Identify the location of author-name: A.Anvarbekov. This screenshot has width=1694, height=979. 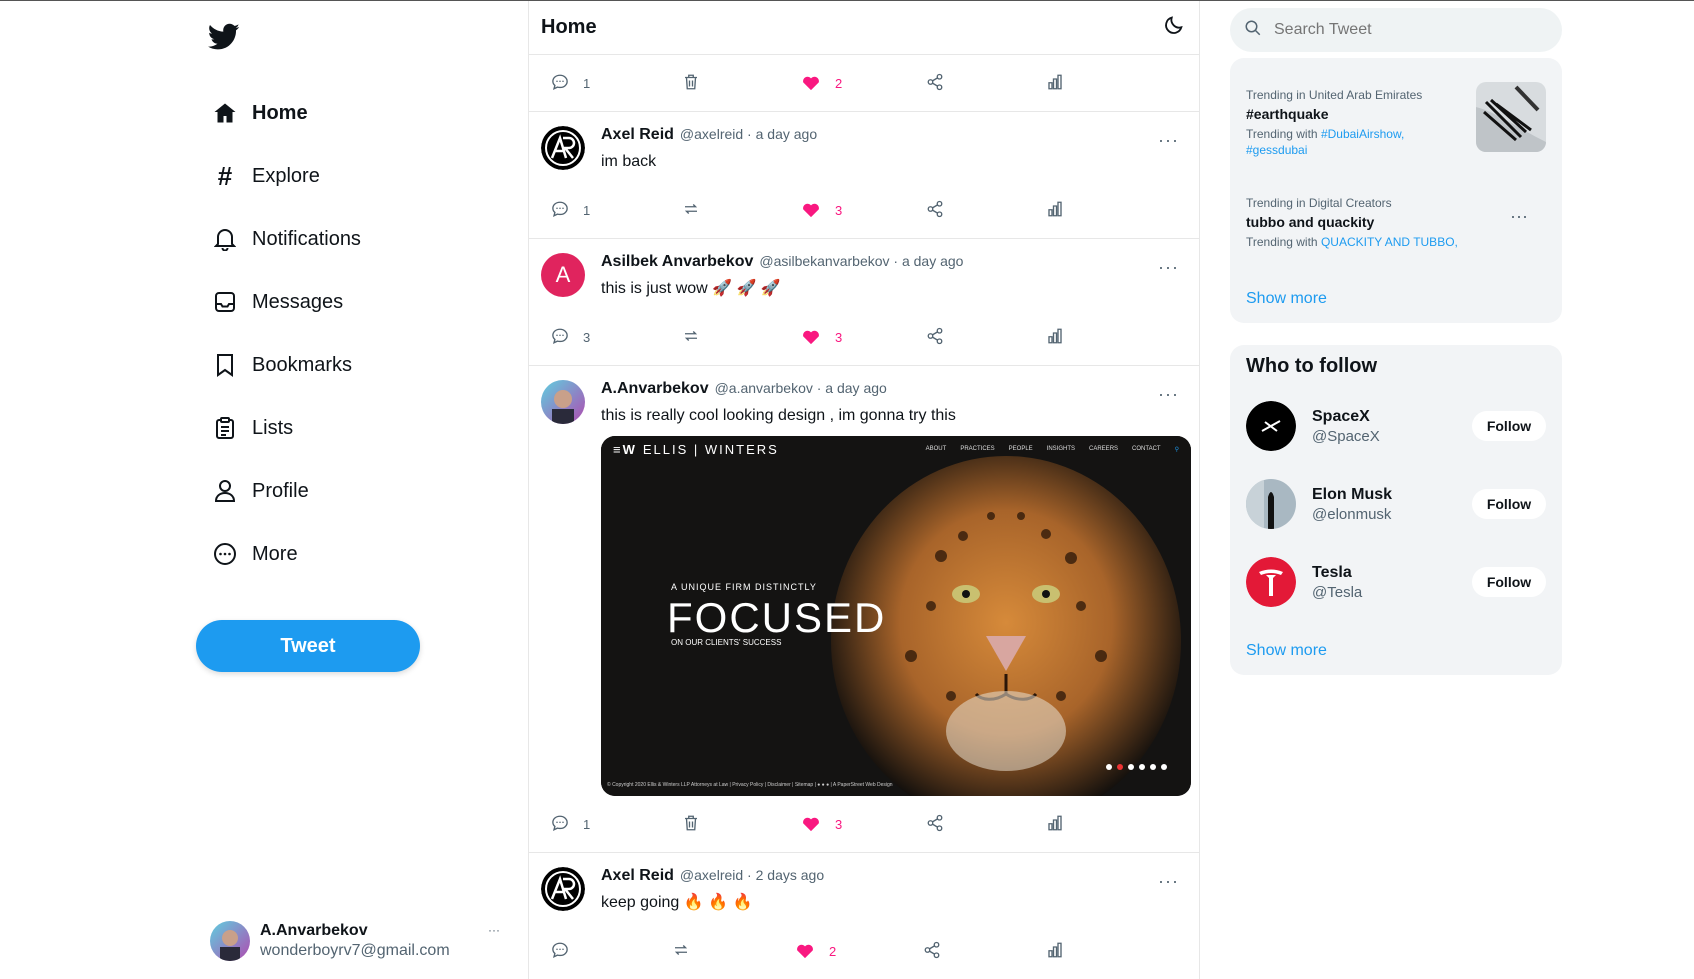
(655, 389).